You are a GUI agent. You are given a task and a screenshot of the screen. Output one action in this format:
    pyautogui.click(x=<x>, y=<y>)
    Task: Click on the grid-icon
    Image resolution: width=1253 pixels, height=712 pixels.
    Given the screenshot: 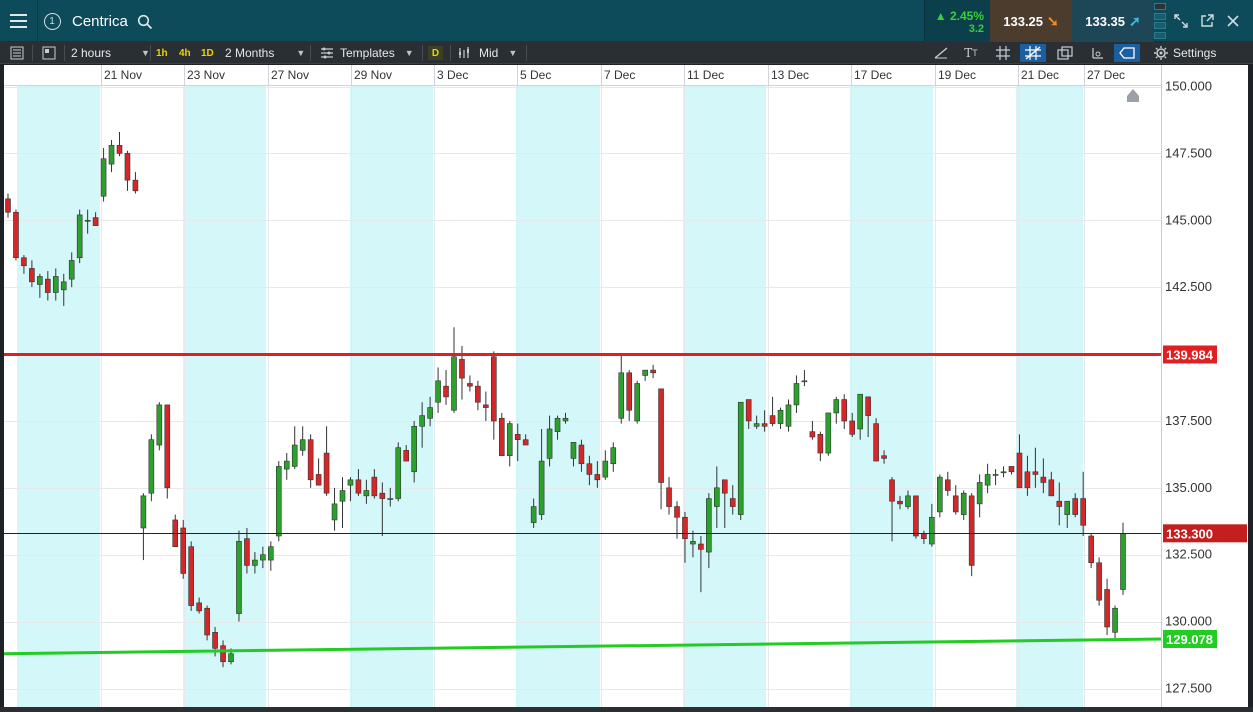 What is the action you would take?
    pyautogui.click(x=1003, y=53)
    